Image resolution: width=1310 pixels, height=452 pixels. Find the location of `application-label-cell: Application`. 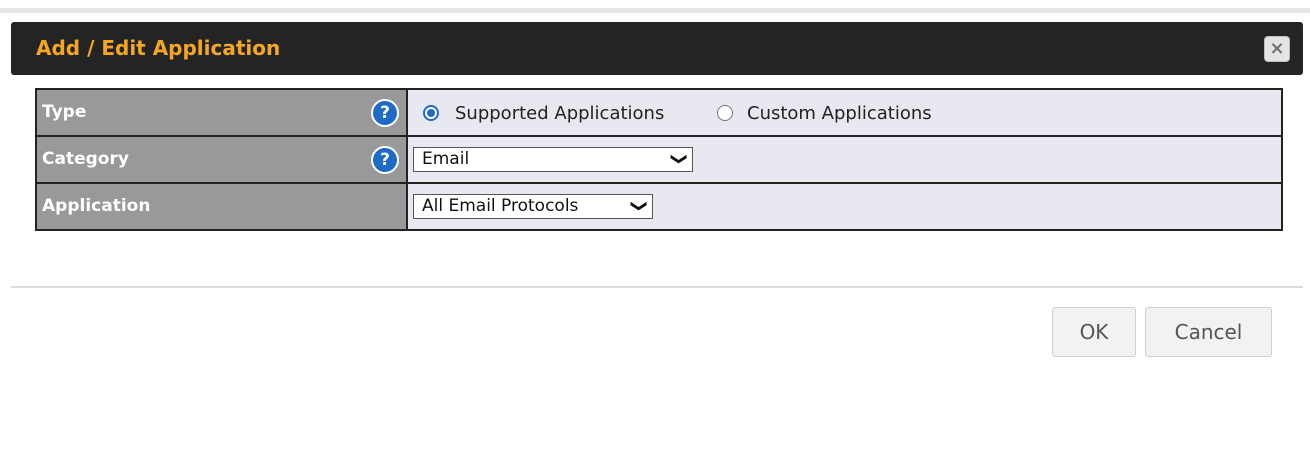

application-label-cell: Application is located at coordinates (221, 206).